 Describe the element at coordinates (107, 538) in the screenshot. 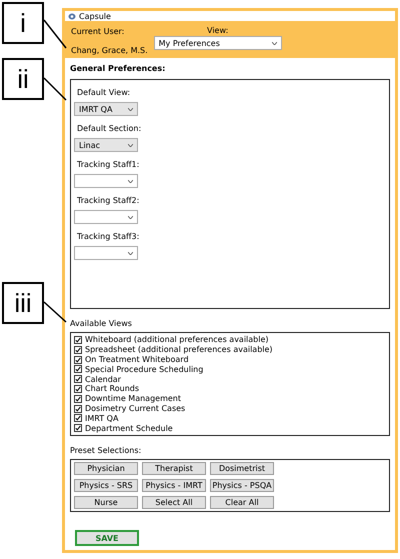

I see `save-button: SAVE` at that location.